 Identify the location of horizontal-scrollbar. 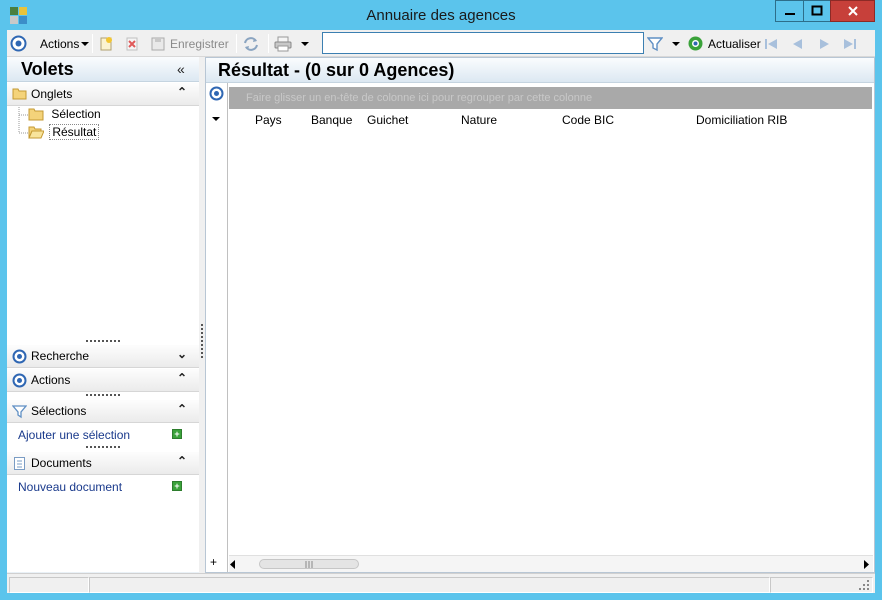
(551, 563).